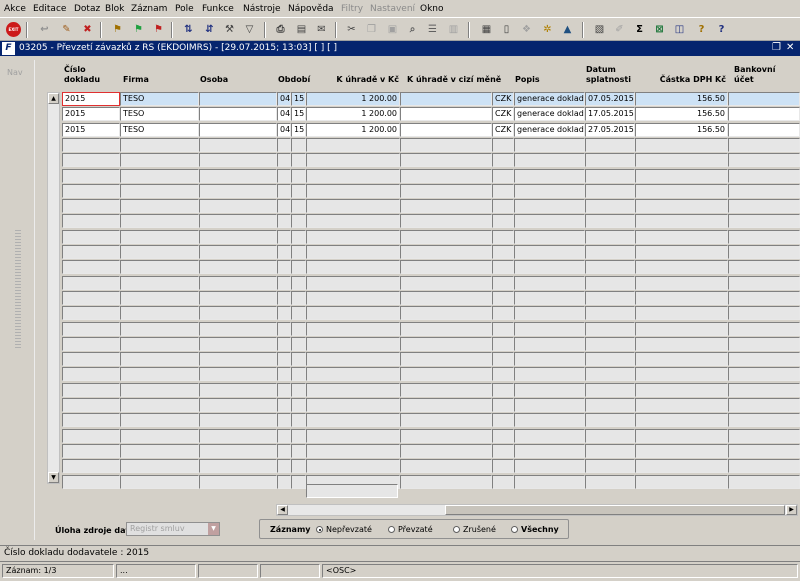 This screenshot has width=800, height=581. I want to click on cell-obdobi-mesic: 04, so click(284, 129).